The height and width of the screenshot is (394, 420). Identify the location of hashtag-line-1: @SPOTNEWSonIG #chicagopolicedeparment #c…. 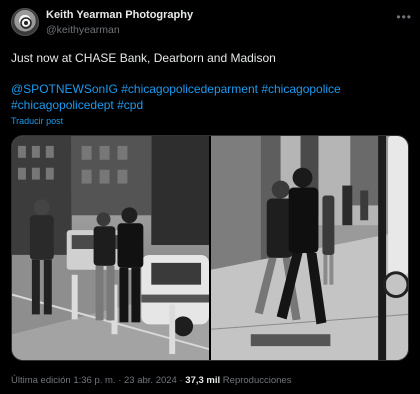
(211, 89).